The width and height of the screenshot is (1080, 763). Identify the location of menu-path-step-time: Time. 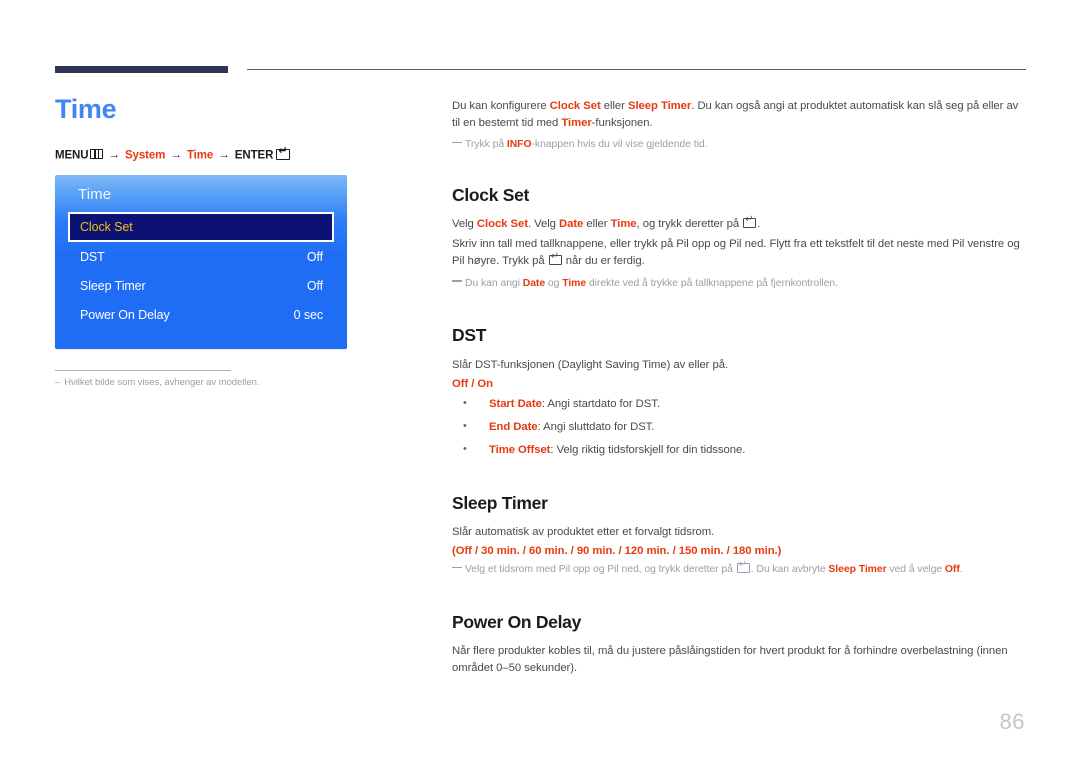
(200, 155).